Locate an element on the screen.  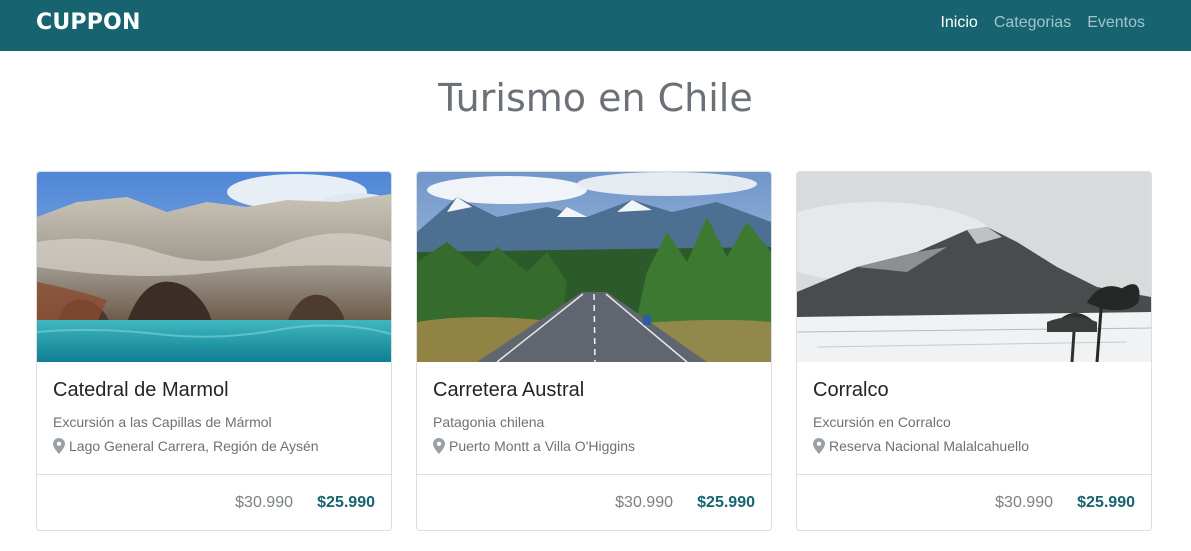
nav-item-eventos: Eventos is located at coordinates (1116, 23).